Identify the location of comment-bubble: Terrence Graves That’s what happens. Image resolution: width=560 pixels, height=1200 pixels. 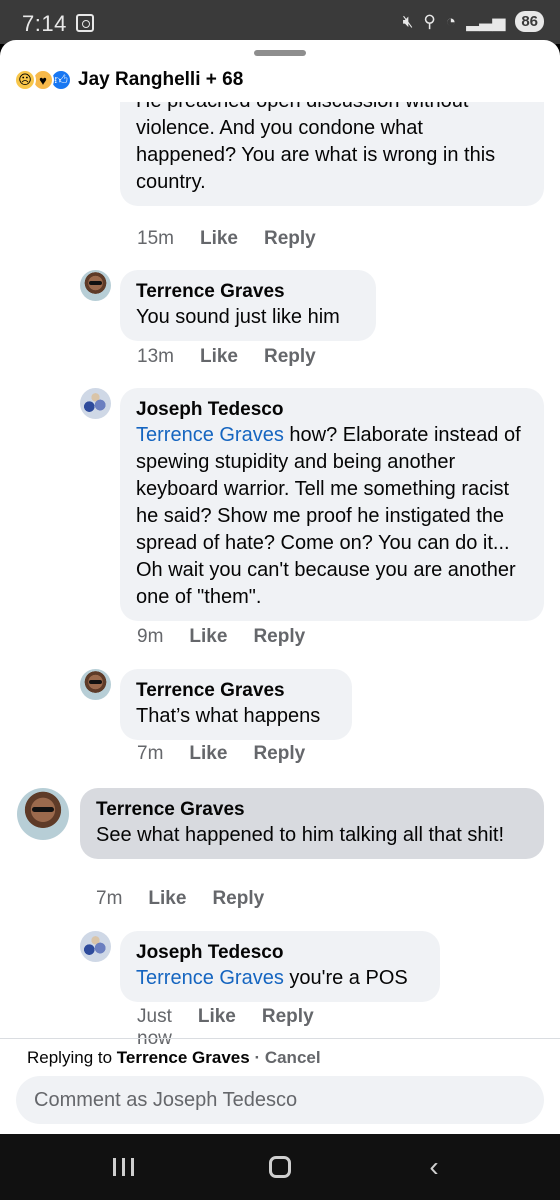
(236, 704).